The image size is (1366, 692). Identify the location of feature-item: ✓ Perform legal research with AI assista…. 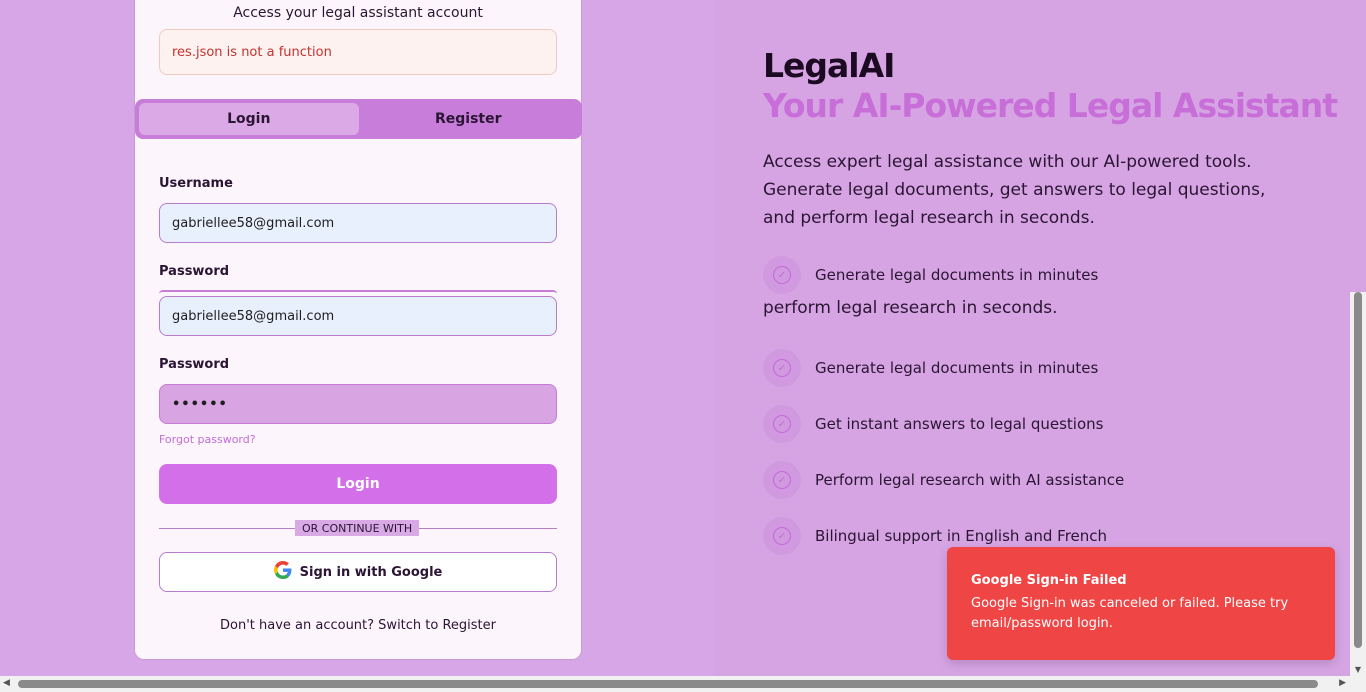
(943, 480).